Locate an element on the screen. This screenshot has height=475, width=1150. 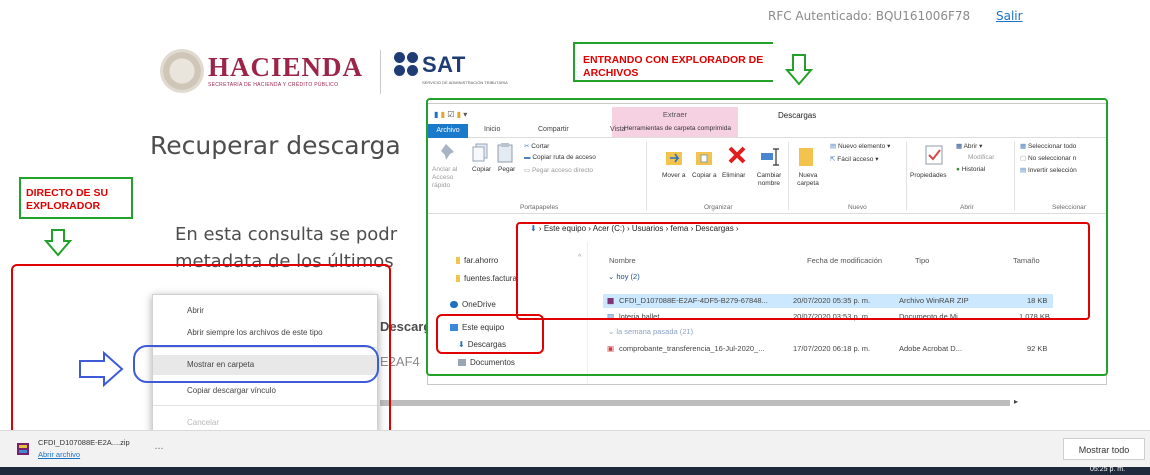
scroll-right-arrow-icon: ▸ is located at coordinates (1016, 401).